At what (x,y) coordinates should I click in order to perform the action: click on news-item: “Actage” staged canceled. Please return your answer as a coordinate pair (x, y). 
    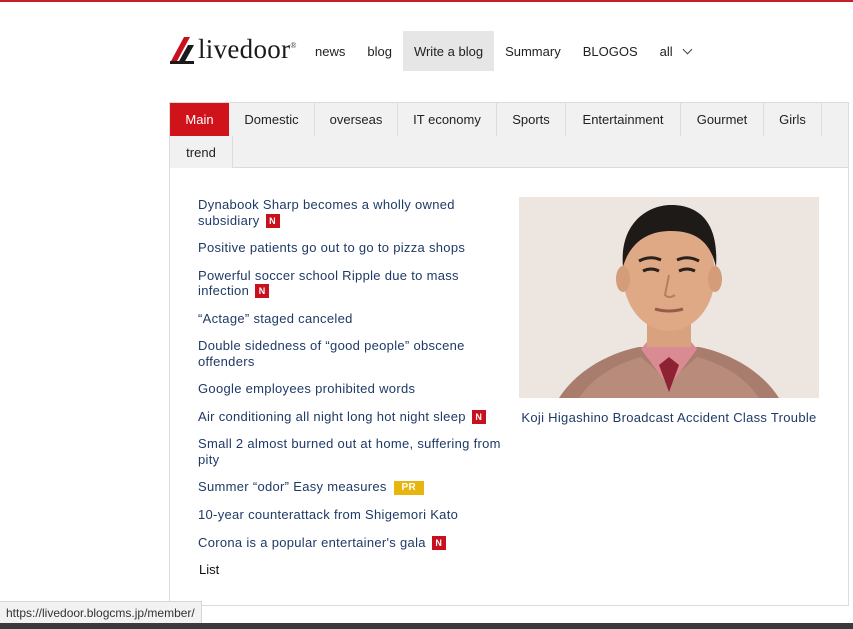
    Looking at the image, I should click on (353, 319).